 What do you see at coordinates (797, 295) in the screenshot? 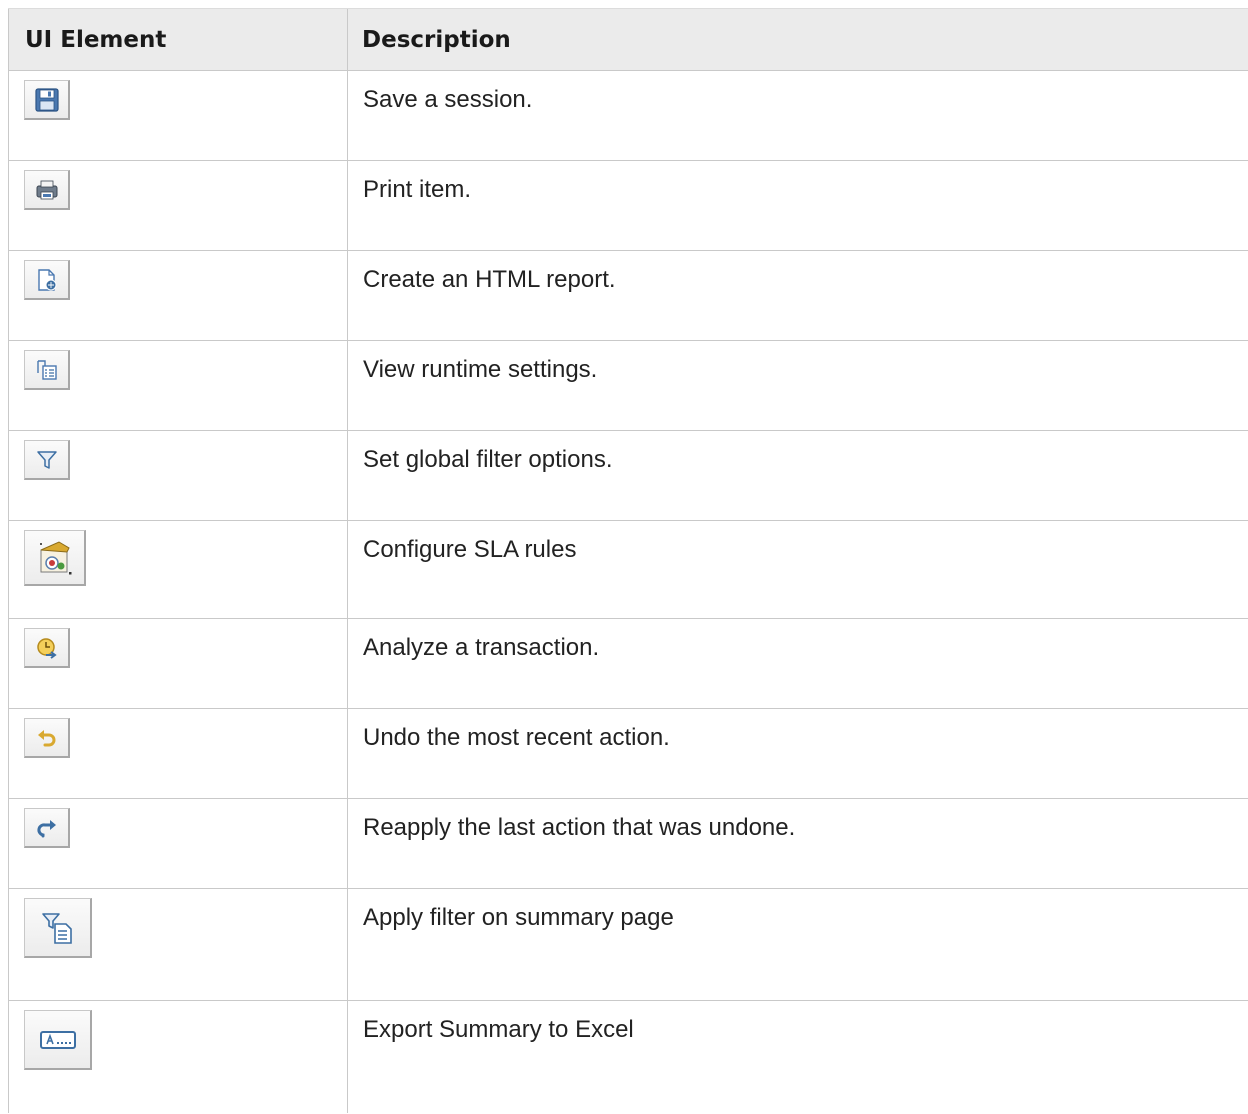
I see `row-description: Create an HTML report.` at bounding box center [797, 295].